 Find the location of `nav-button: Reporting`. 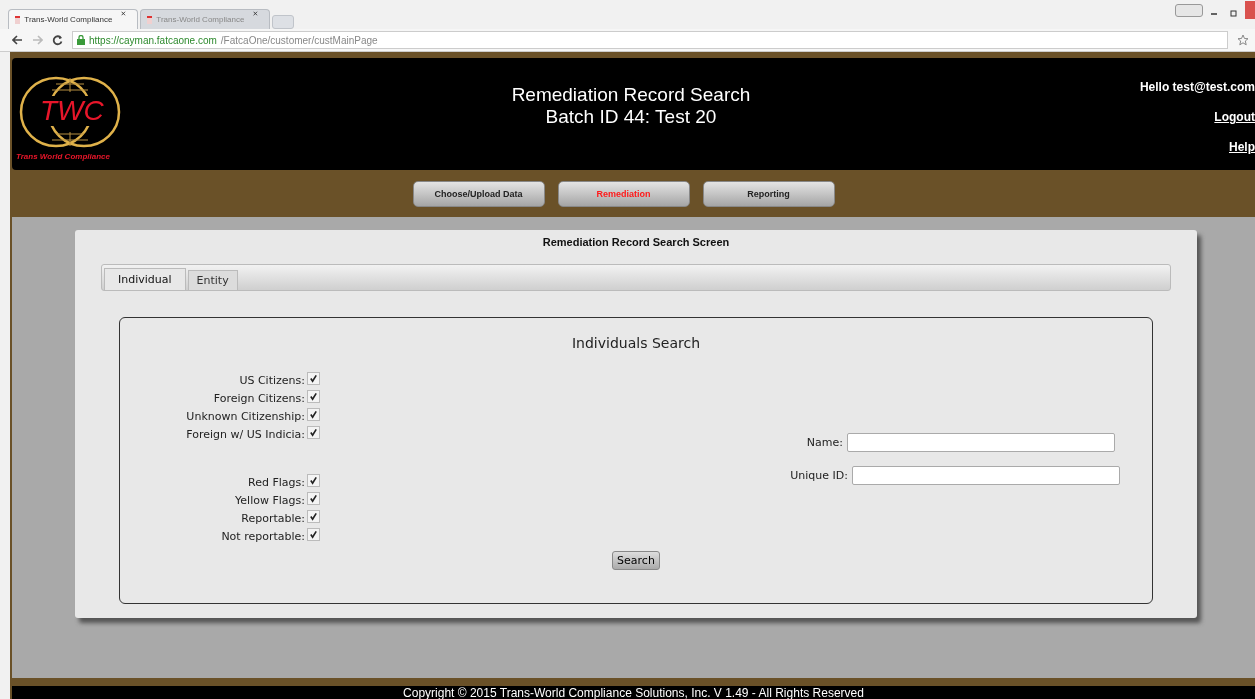

nav-button: Reporting is located at coordinates (768, 193).